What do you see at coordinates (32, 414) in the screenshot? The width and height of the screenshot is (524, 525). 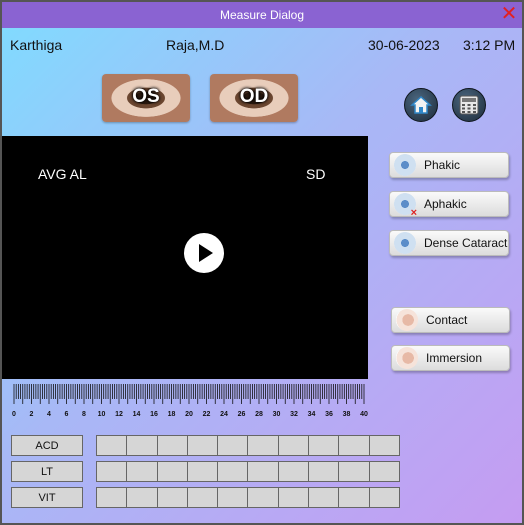 I see `ruler-tick-label: 2` at bounding box center [32, 414].